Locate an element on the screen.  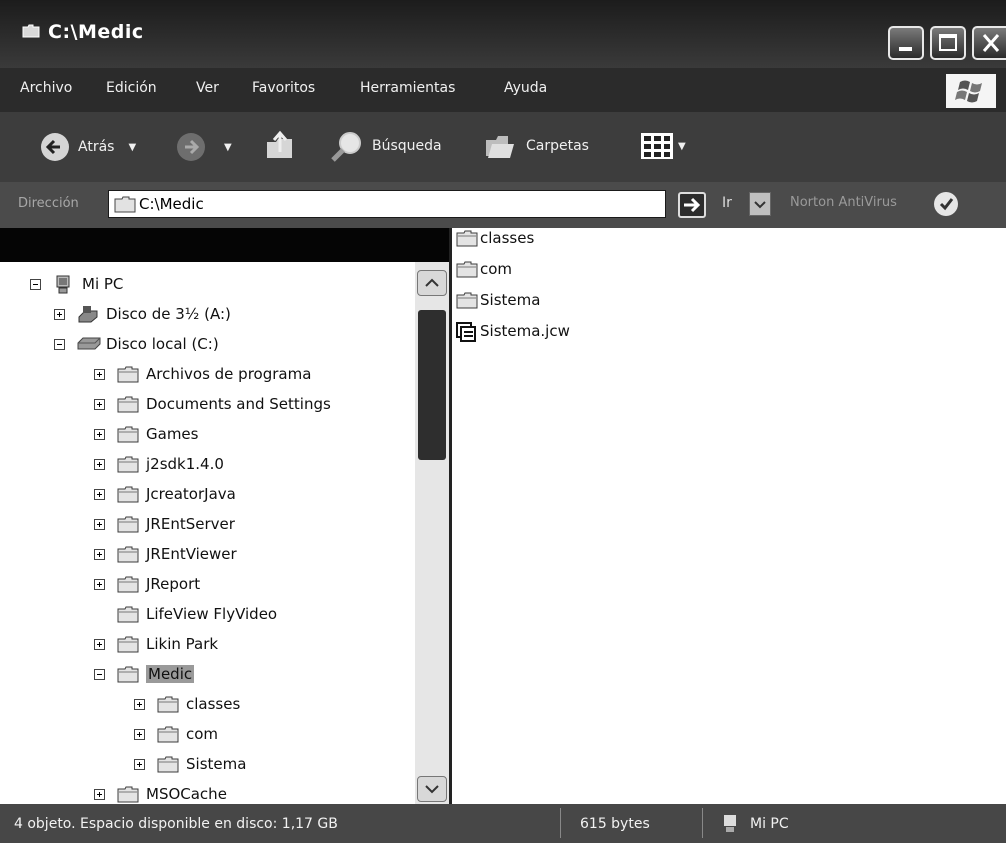
back-label: Atrás is located at coordinates (96, 147).